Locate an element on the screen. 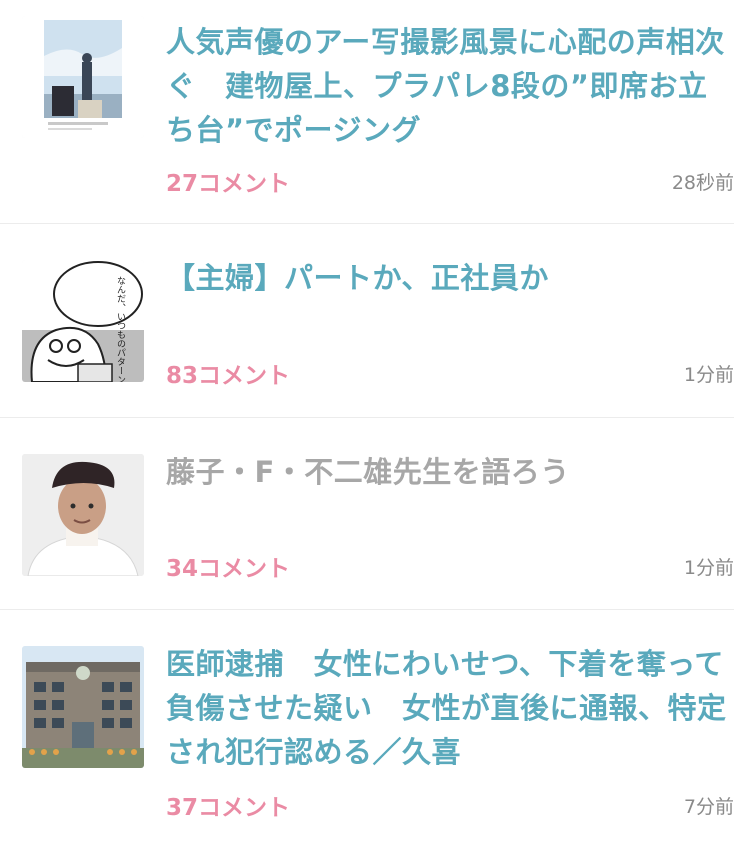 Image resolution: width=734 pixels, height=845 pixels. article-thumbnail: なんだ、いつものパターンか。 is located at coordinates (83, 321).